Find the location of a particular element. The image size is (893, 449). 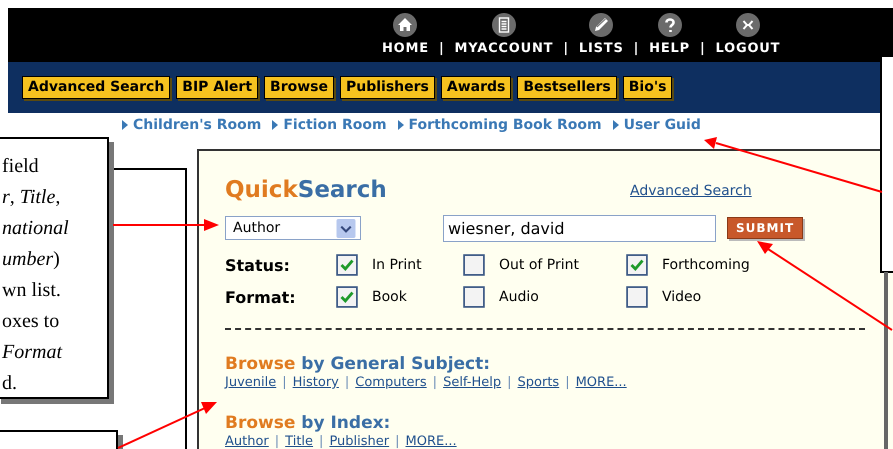

menu-tab: Bestsellers is located at coordinates (567, 87).